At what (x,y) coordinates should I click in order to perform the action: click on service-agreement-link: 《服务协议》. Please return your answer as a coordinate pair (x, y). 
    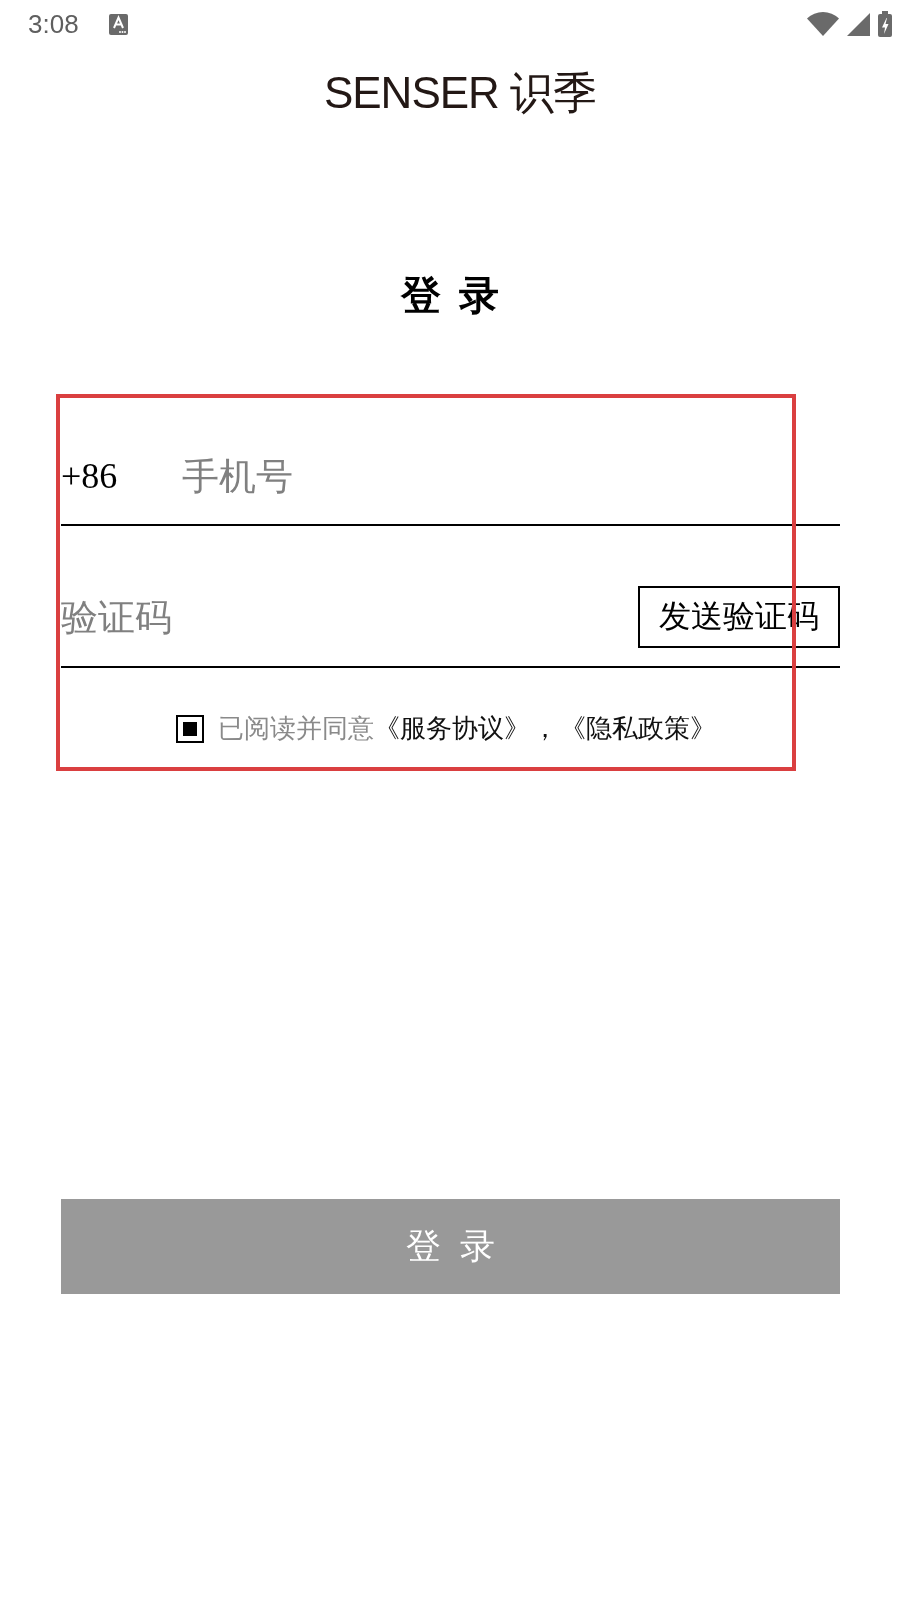
    Looking at the image, I should click on (451, 729).